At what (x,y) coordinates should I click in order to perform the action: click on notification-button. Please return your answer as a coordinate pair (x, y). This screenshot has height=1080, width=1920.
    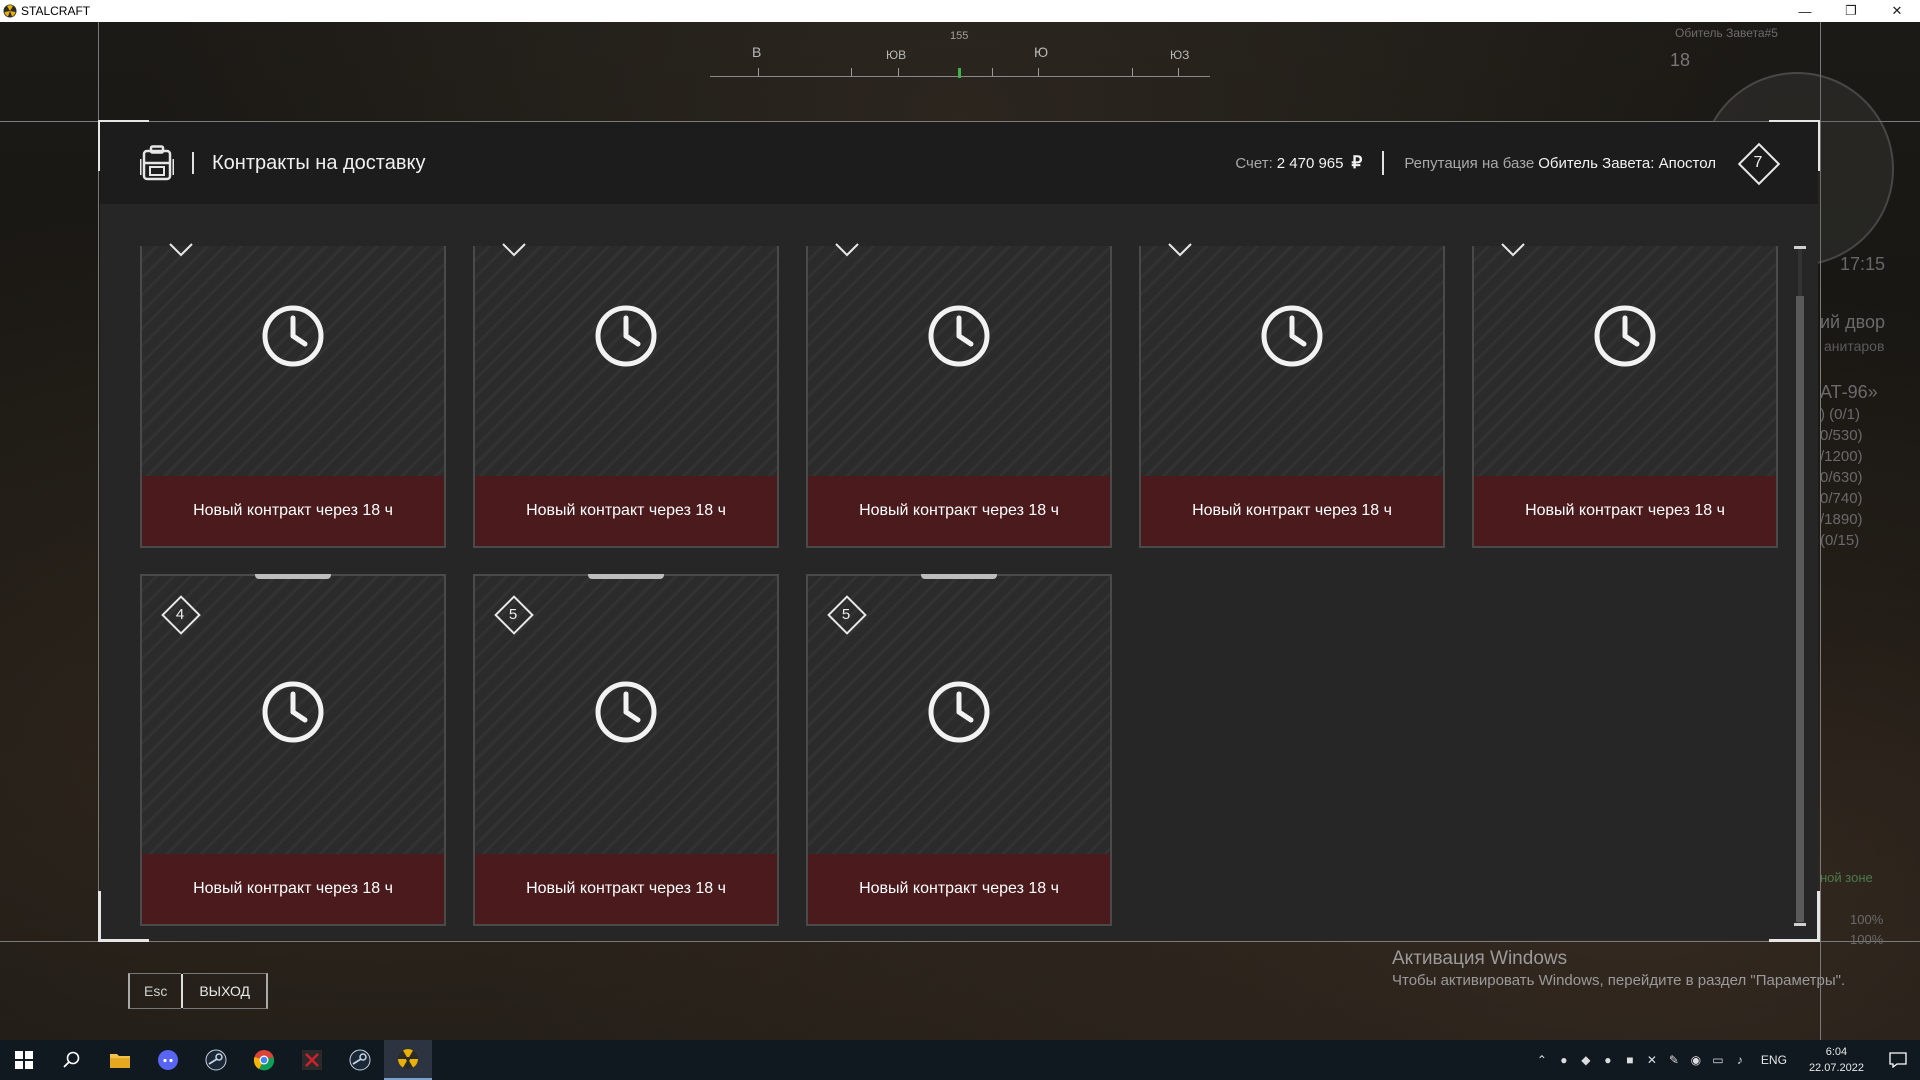
    Looking at the image, I should click on (1898, 1060).